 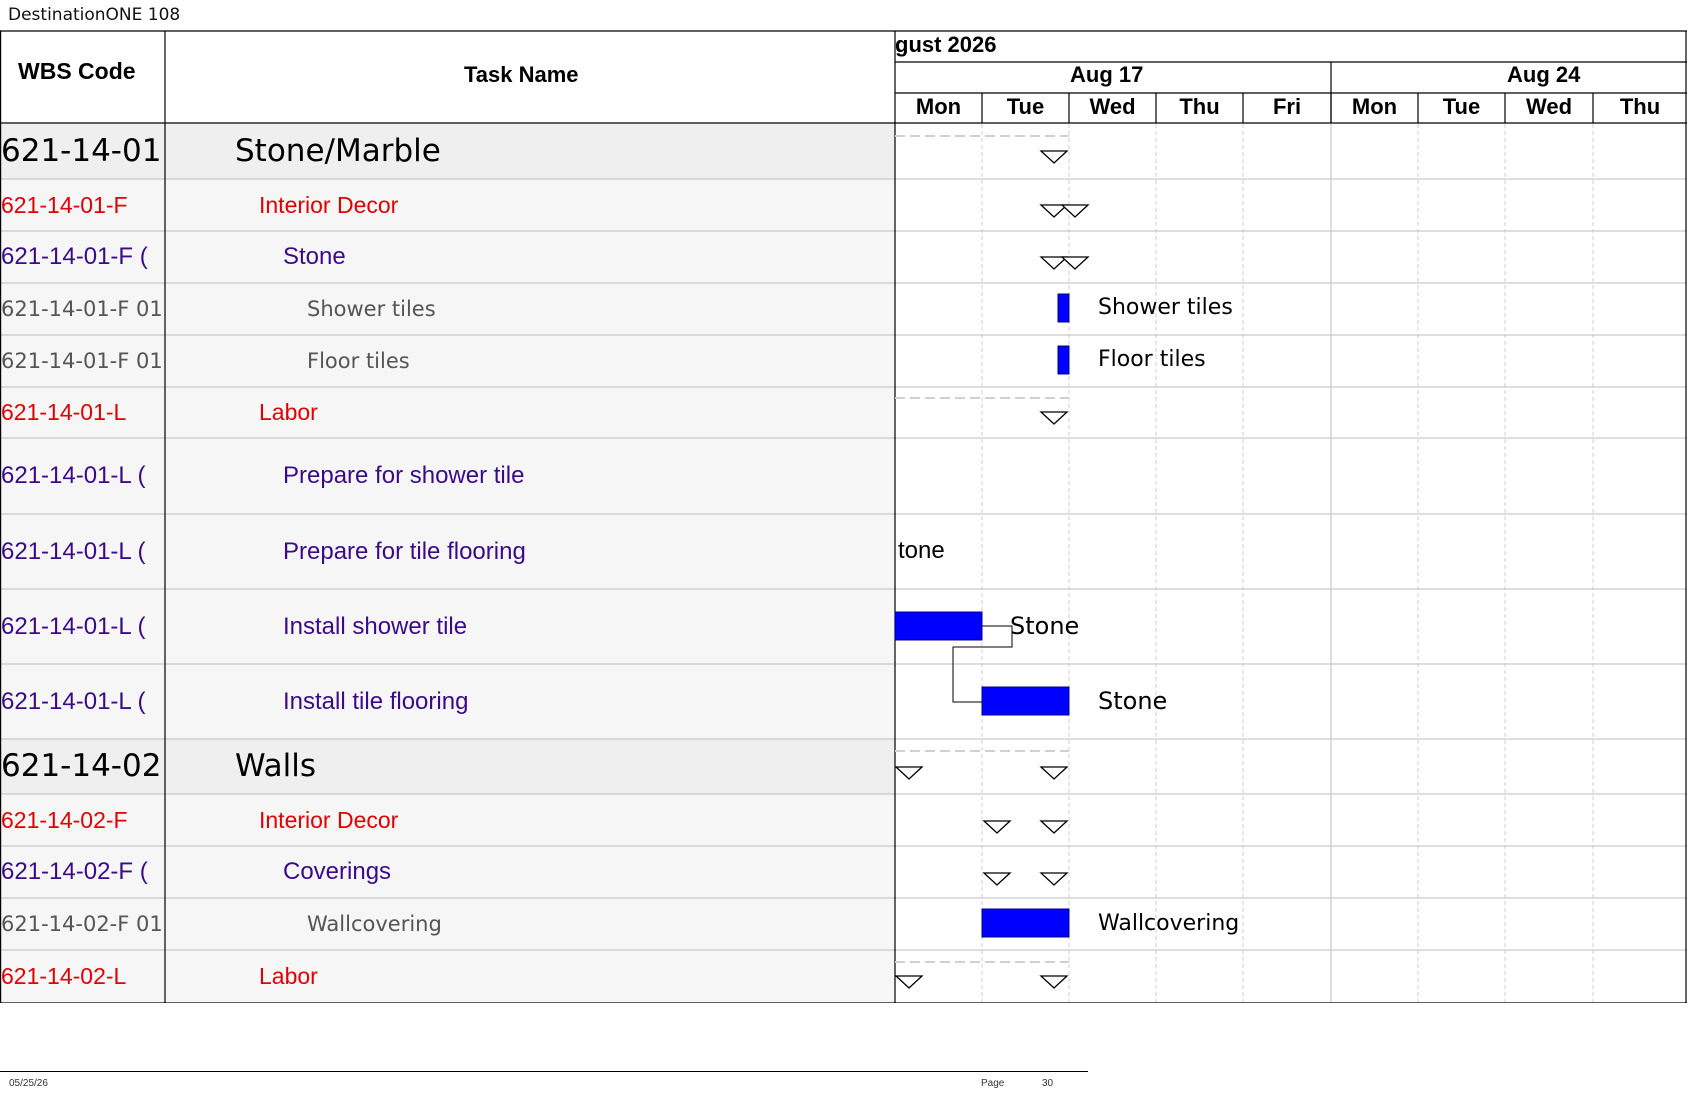 What do you see at coordinates (1152, 359) in the screenshot?
I see `bar-label-floor-tiles: Floor tiles` at bounding box center [1152, 359].